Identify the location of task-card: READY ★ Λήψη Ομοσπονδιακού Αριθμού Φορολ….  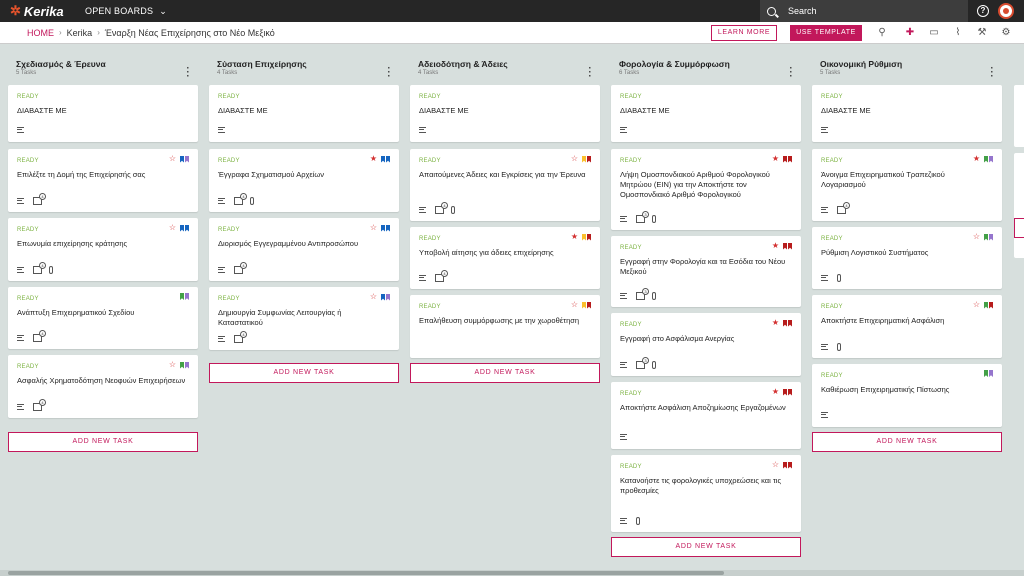
(706, 189).